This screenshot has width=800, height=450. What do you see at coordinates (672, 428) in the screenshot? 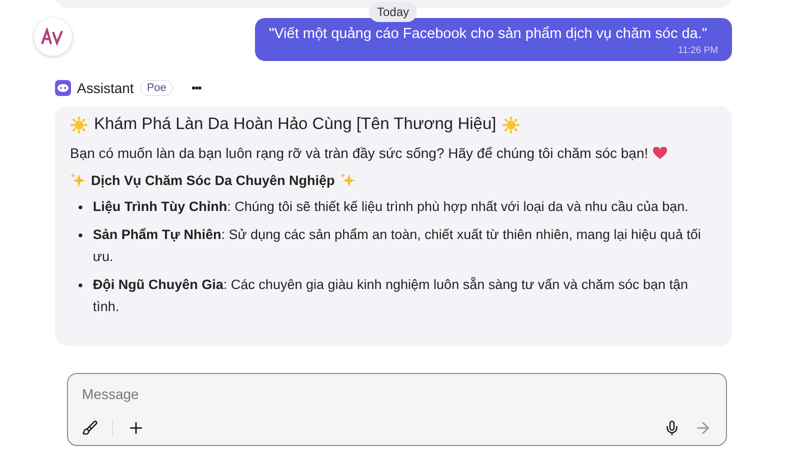
I see `microphone-icon` at bounding box center [672, 428].